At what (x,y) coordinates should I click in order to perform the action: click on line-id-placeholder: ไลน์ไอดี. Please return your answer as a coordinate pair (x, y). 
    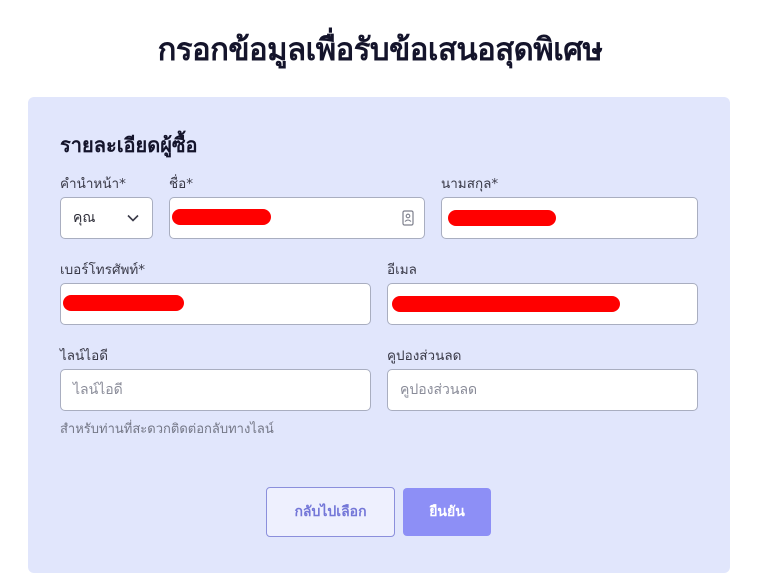
    Looking at the image, I should click on (98, 390).